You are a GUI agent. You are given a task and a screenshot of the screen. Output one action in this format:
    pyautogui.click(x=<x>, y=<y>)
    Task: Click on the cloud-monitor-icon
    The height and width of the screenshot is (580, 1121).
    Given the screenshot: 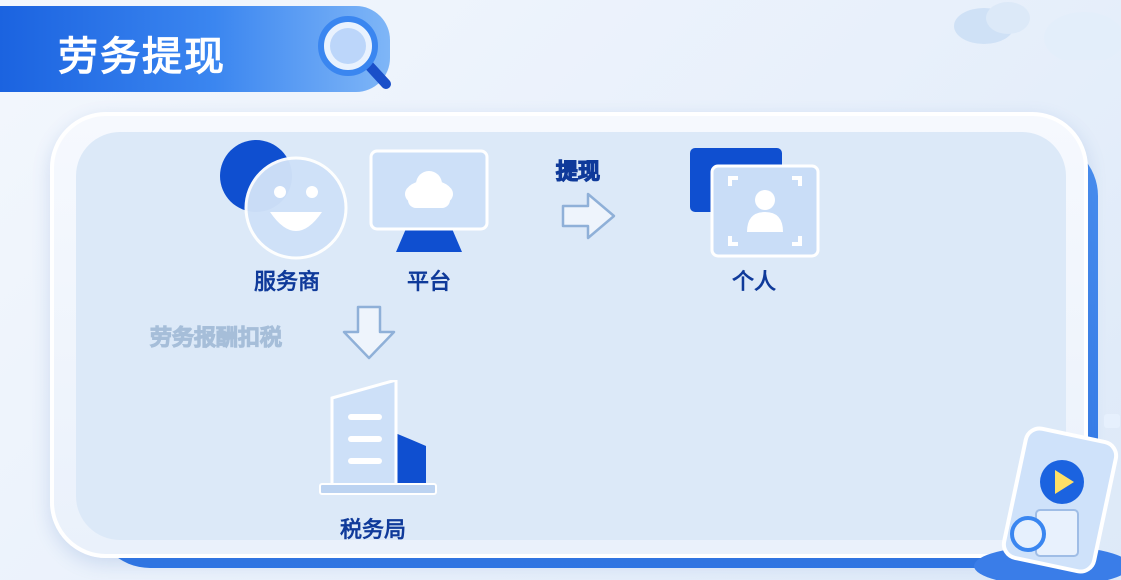 What is the action you would take?
    pyautogui.click(x=429, y=200)
    